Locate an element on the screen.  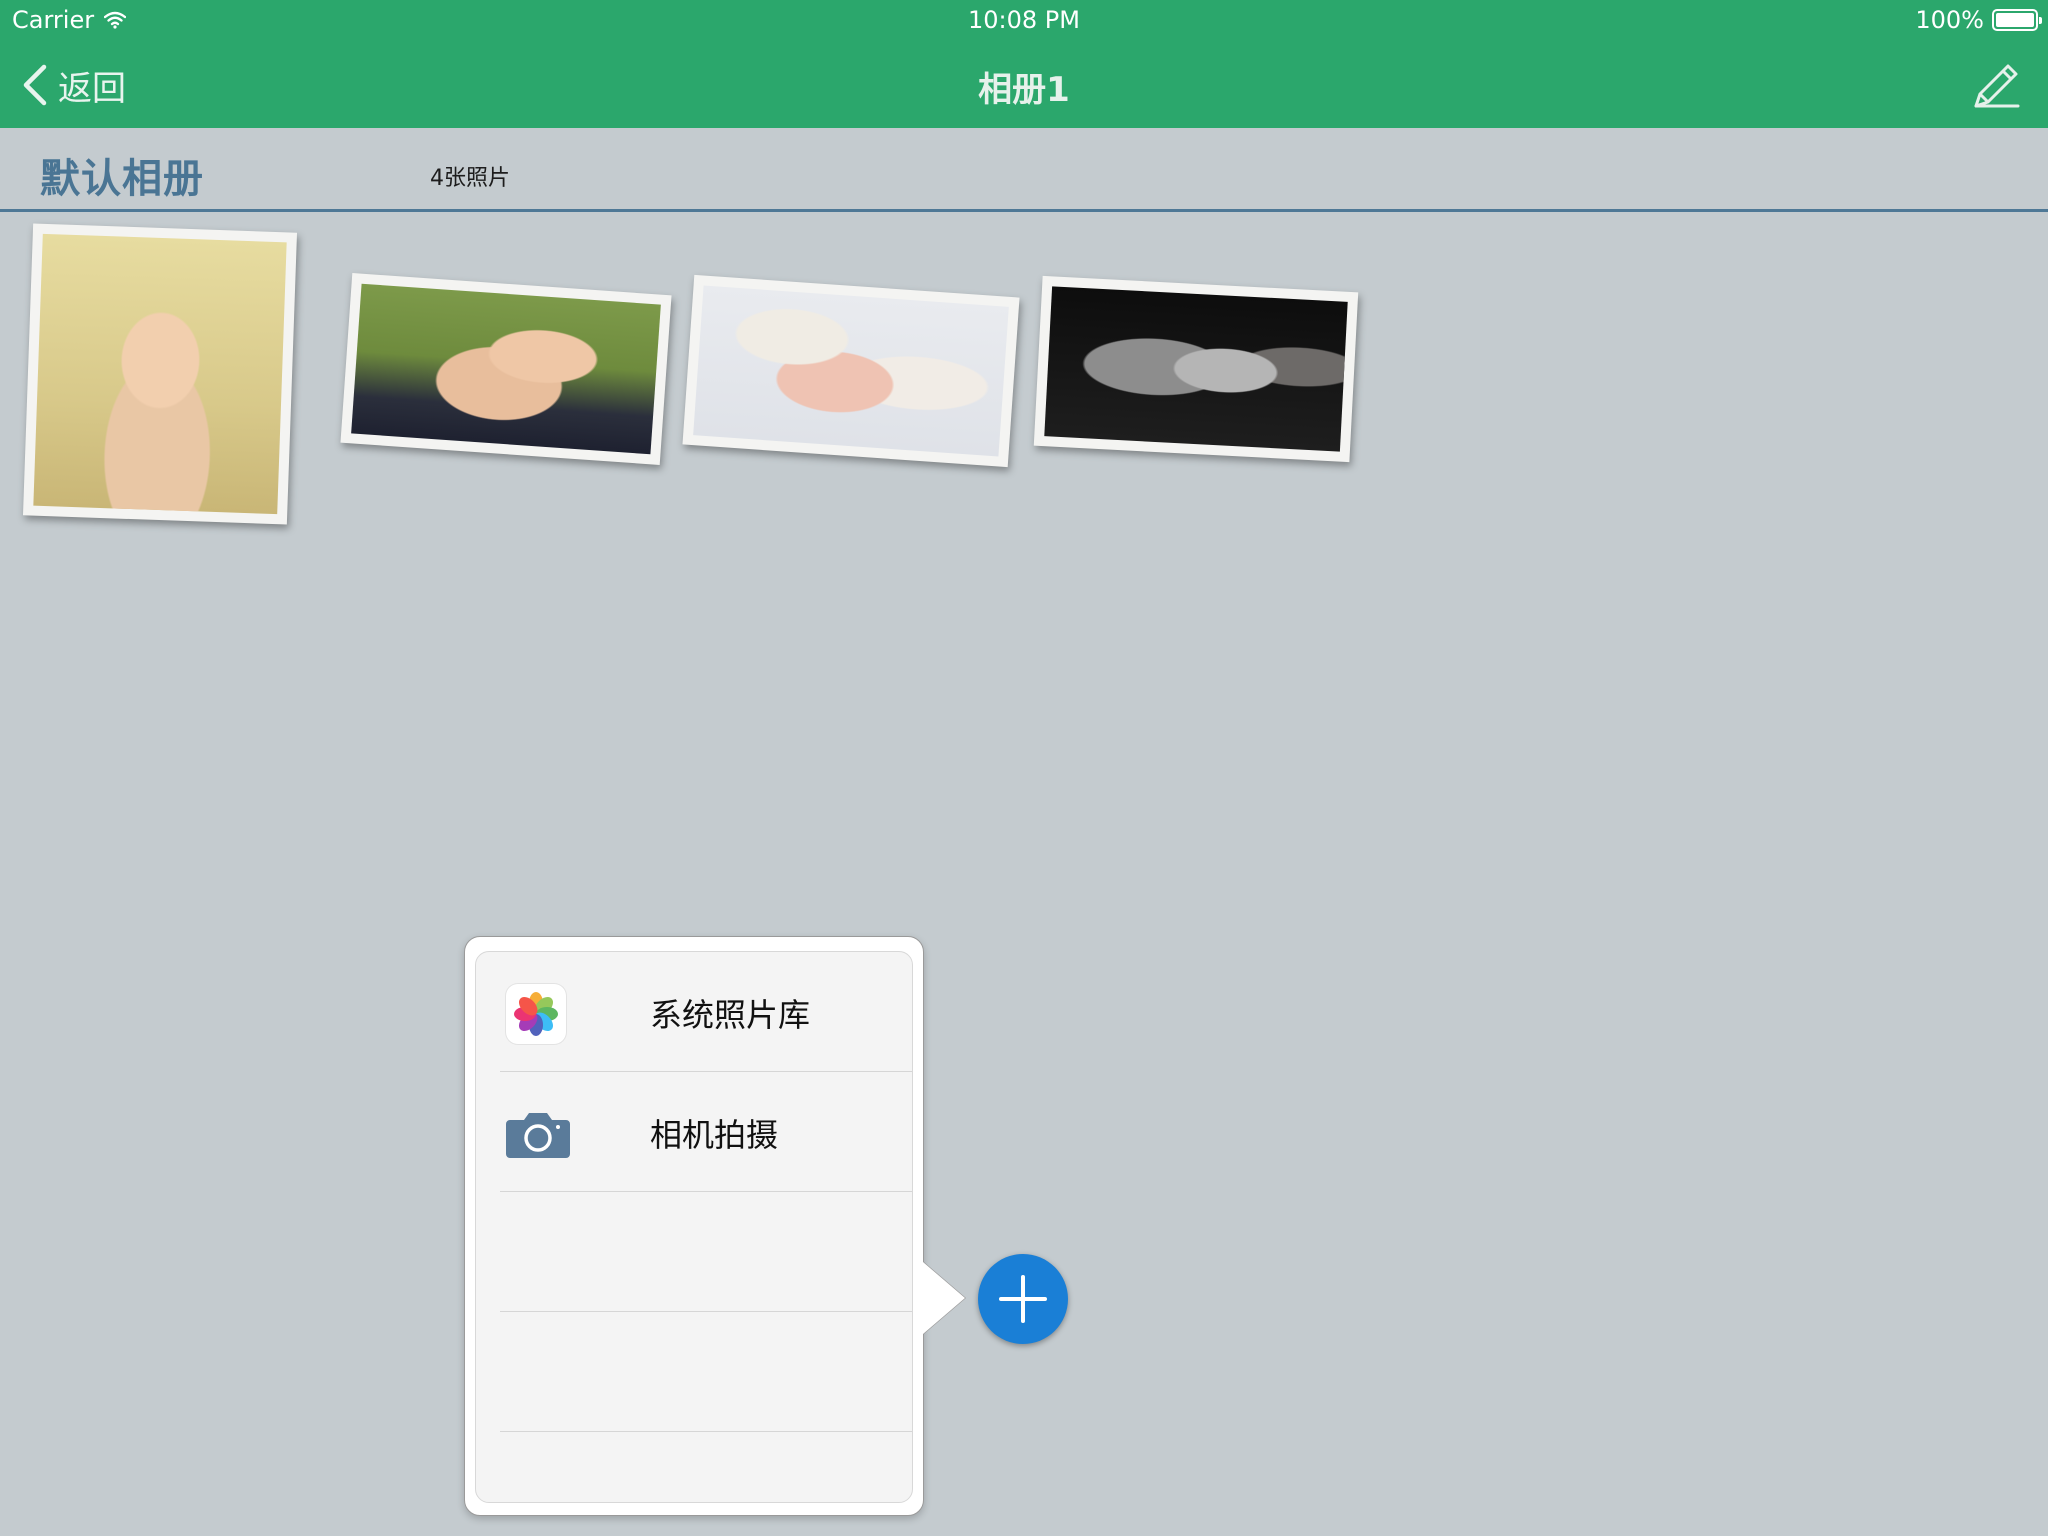
album-header: 默认相册 4张照片 is located at coordinates (1024, 170).